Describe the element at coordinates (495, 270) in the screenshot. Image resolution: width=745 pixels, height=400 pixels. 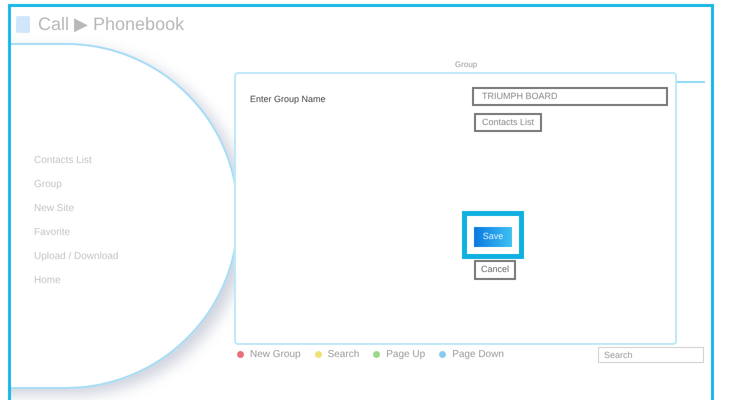
I see `cancel-button: Cancel` at that location.